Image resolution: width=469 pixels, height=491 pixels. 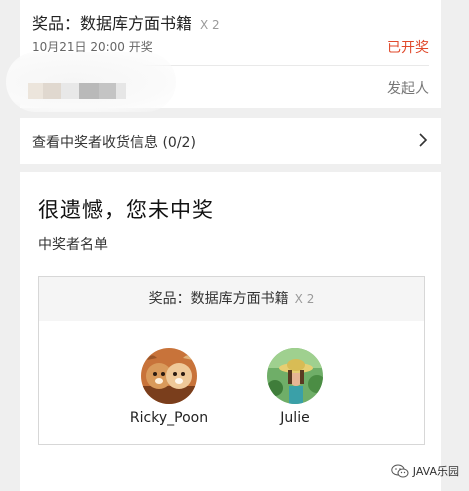 I want to click on result-title: 很遗憾，您未中奖, so click(x=126, y=210).